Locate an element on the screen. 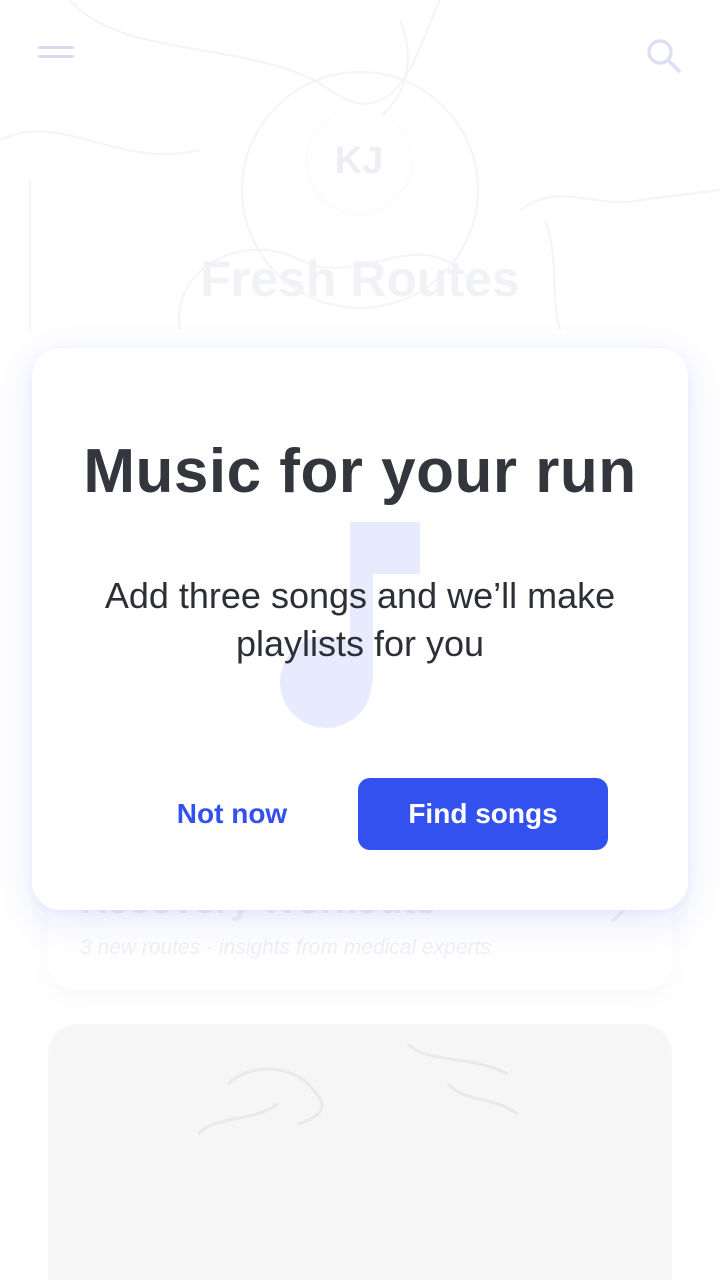 The image size is (720, 1280). avatar-initials: KJ is located at coordinates (359, 160).